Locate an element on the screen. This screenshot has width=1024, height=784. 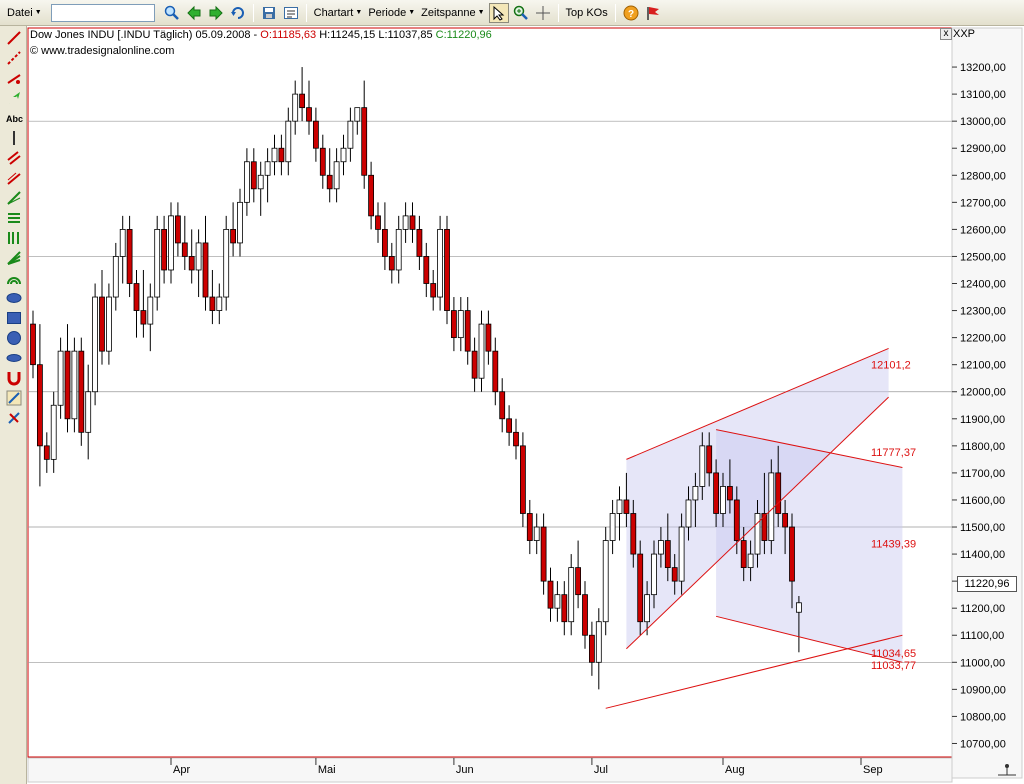
x-tick-label: Apr is located at coordinates (181, 770).